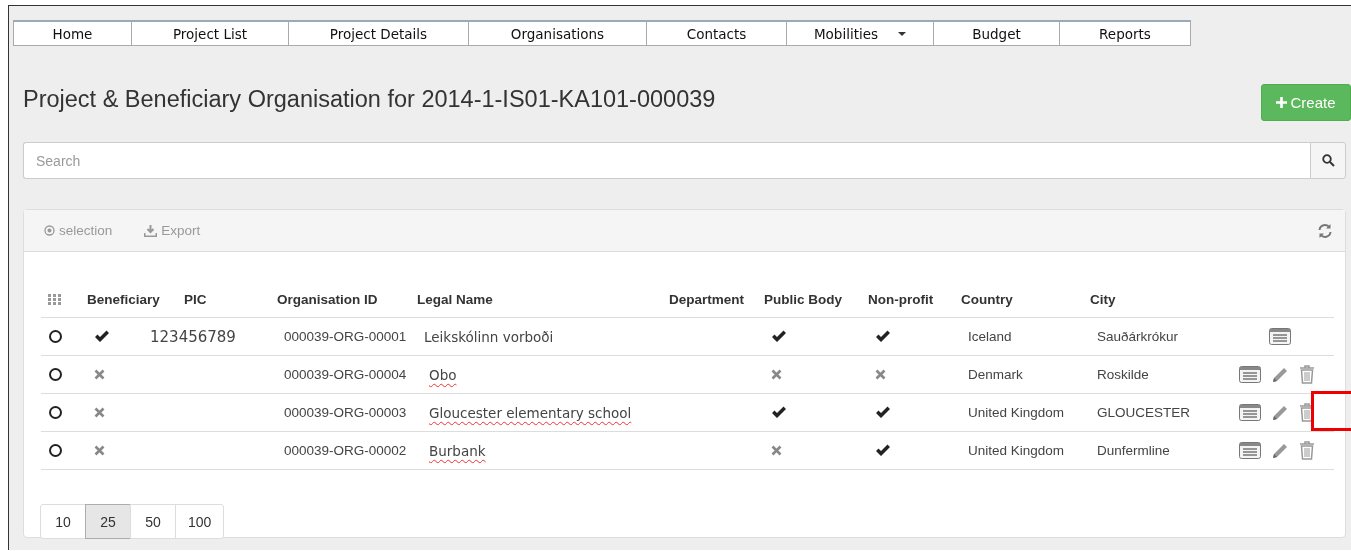 This screenshot has height=551, width=1351. Describe the element at coordinates (63, 521) in the screenshot. I see `page-size-button: 10` at that location.